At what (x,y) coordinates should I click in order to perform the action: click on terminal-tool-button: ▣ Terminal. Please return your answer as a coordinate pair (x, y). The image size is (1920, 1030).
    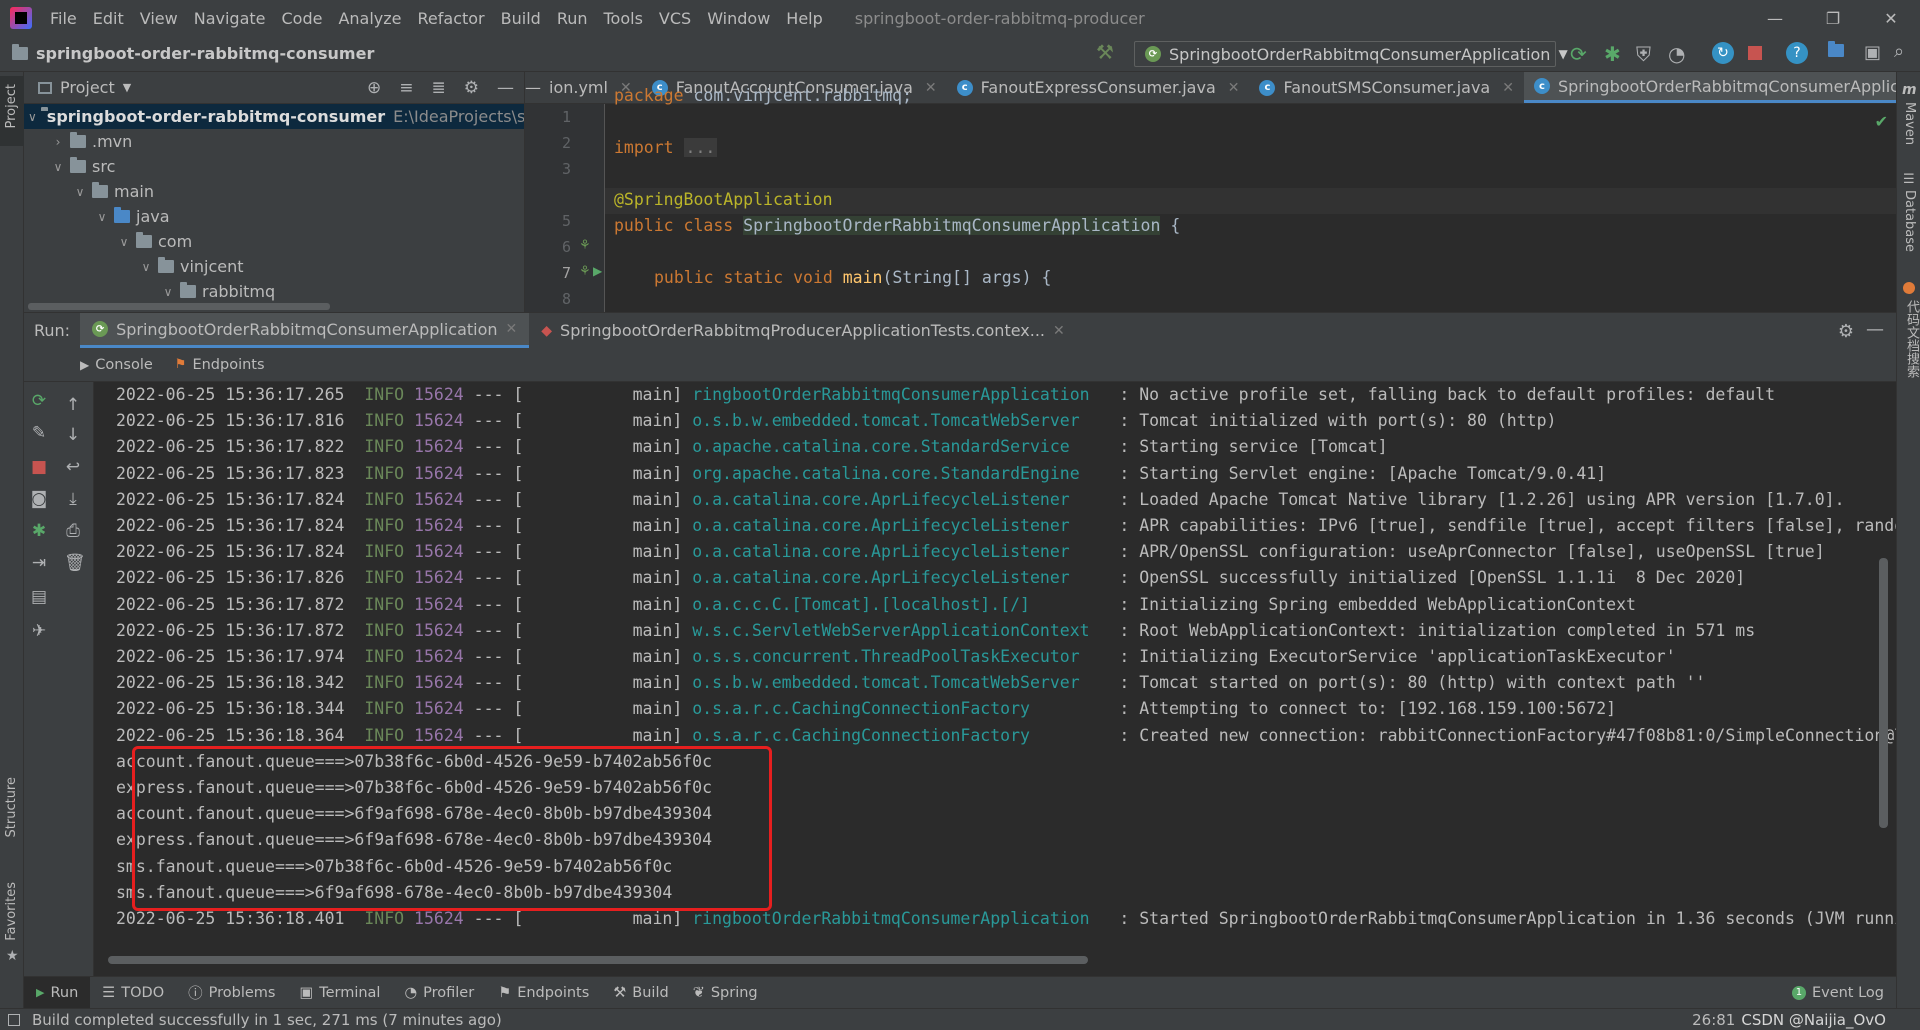
    Looking at the image, I should click on (339, 993).